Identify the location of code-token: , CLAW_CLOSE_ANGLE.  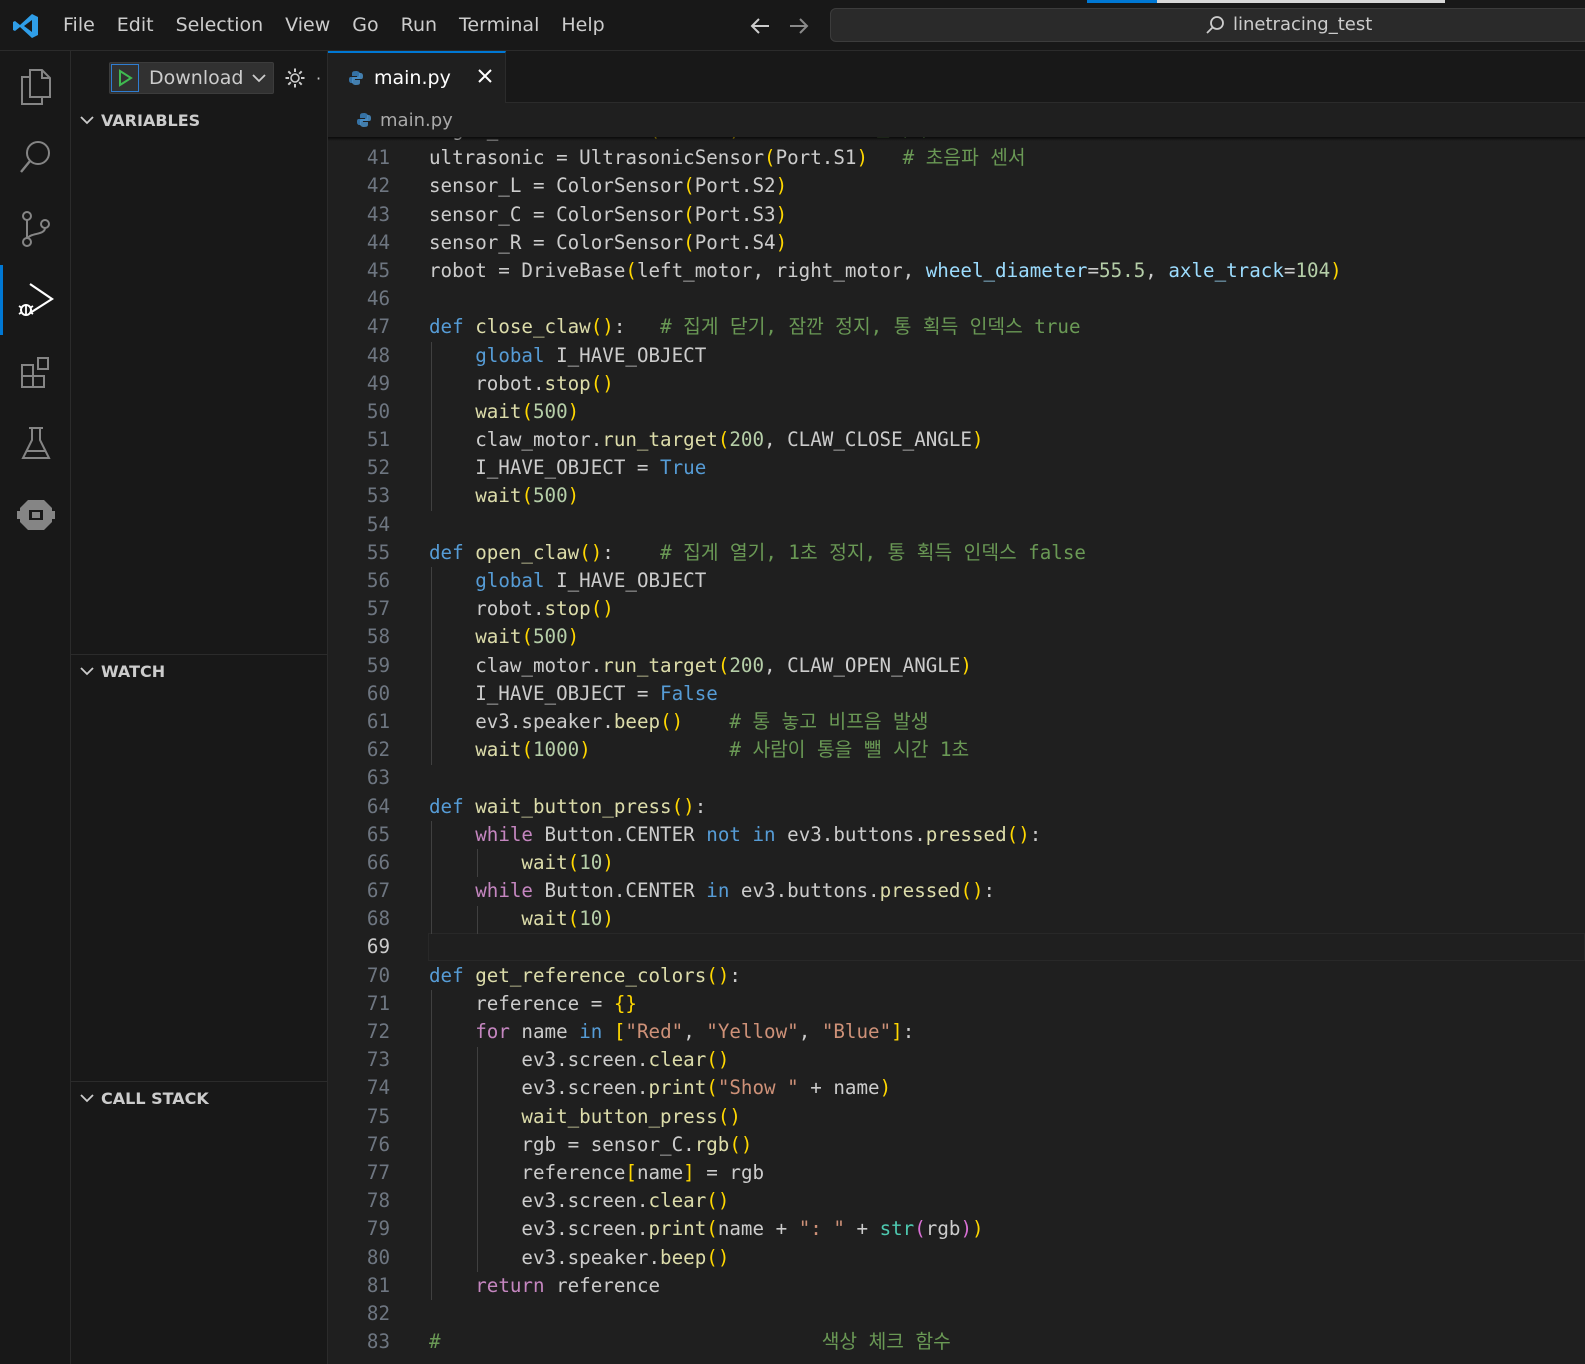
(868, 440).